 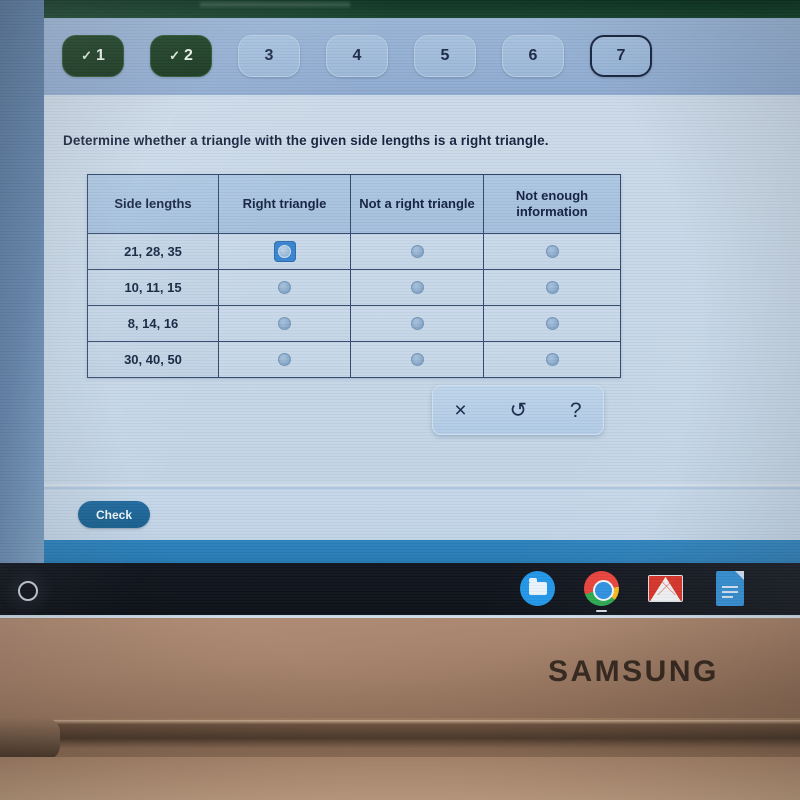 I want to click on shelf-app-chrome, so click(x=601, y=591).